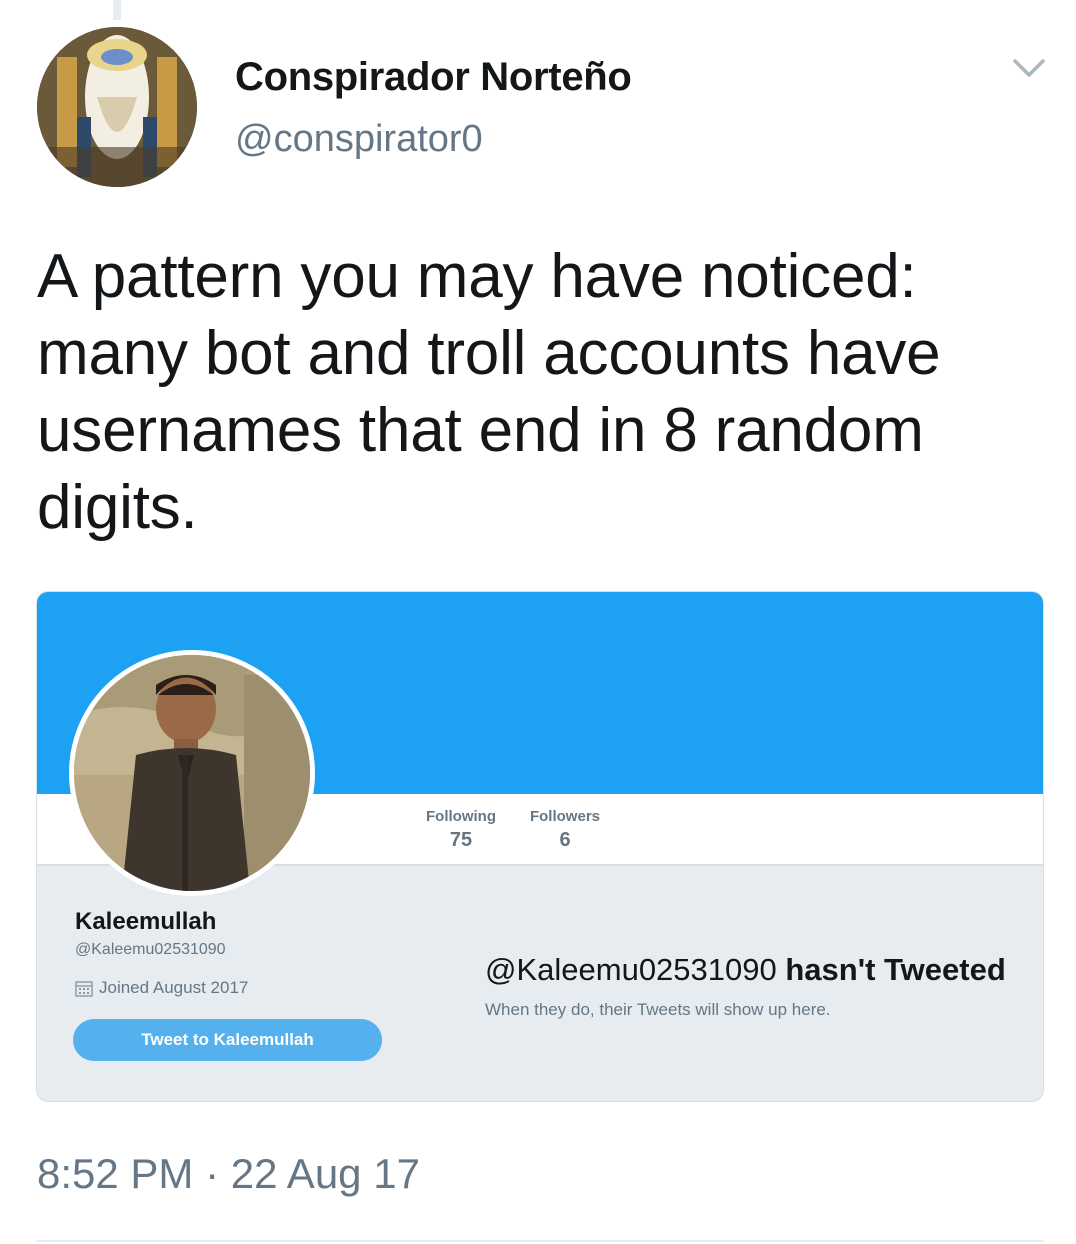  What do you see at coordinates (117, 10) in the screenshot?
I see `thread-connector-line` at bounding box center [117, 10].